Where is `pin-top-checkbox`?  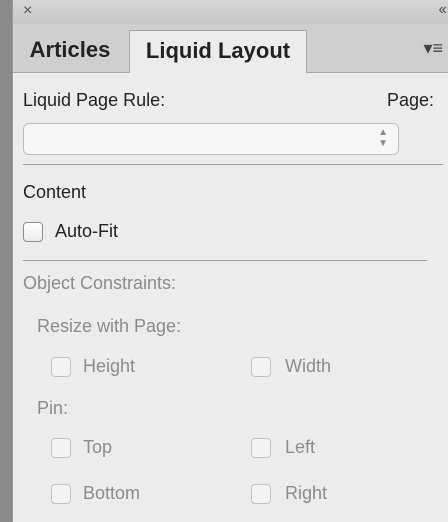
pin-top-checkbox is located at coordinates (61, 448).